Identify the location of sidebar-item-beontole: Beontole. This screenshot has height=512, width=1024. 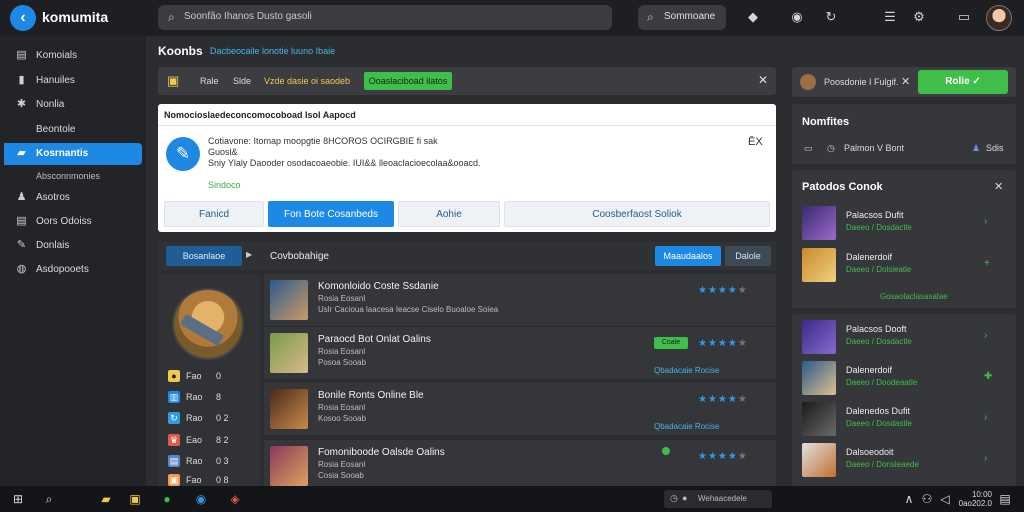
(73, 130).